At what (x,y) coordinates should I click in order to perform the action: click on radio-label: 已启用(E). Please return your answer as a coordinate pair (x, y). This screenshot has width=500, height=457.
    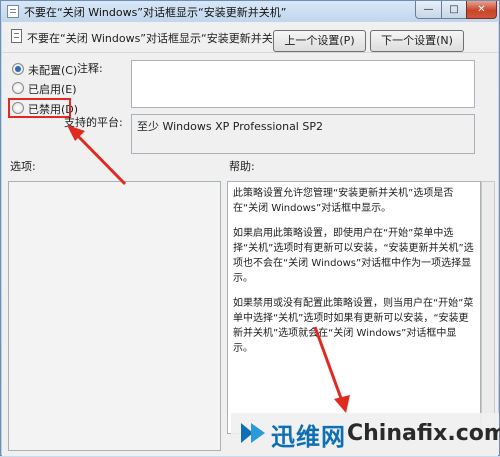
    Looking at the image, I should click on (52, 89).